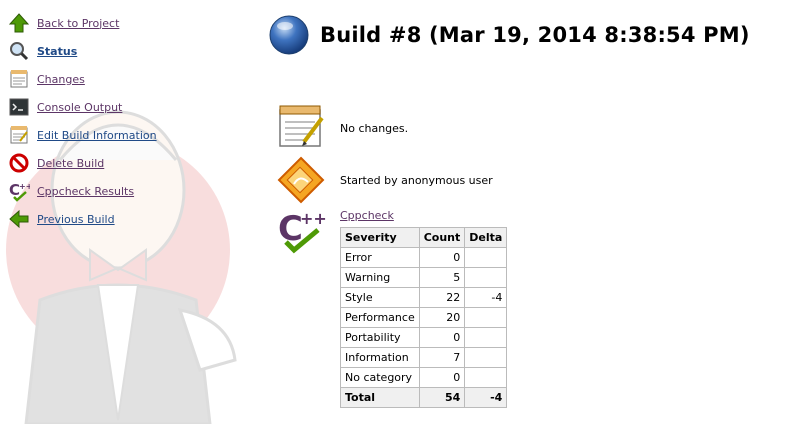 The image size is (788, 424). What do you see at coordinates (289, 35) in the screenshot?
I see `status-ball-icon` at bounding box center [289, 35].